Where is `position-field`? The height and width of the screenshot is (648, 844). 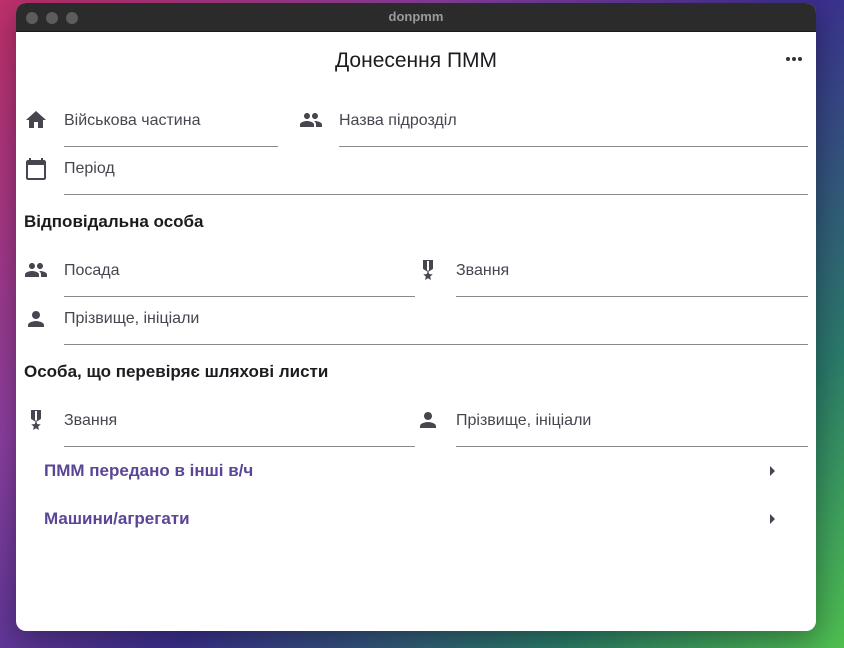
position-field is located at coordinates (239, 272).